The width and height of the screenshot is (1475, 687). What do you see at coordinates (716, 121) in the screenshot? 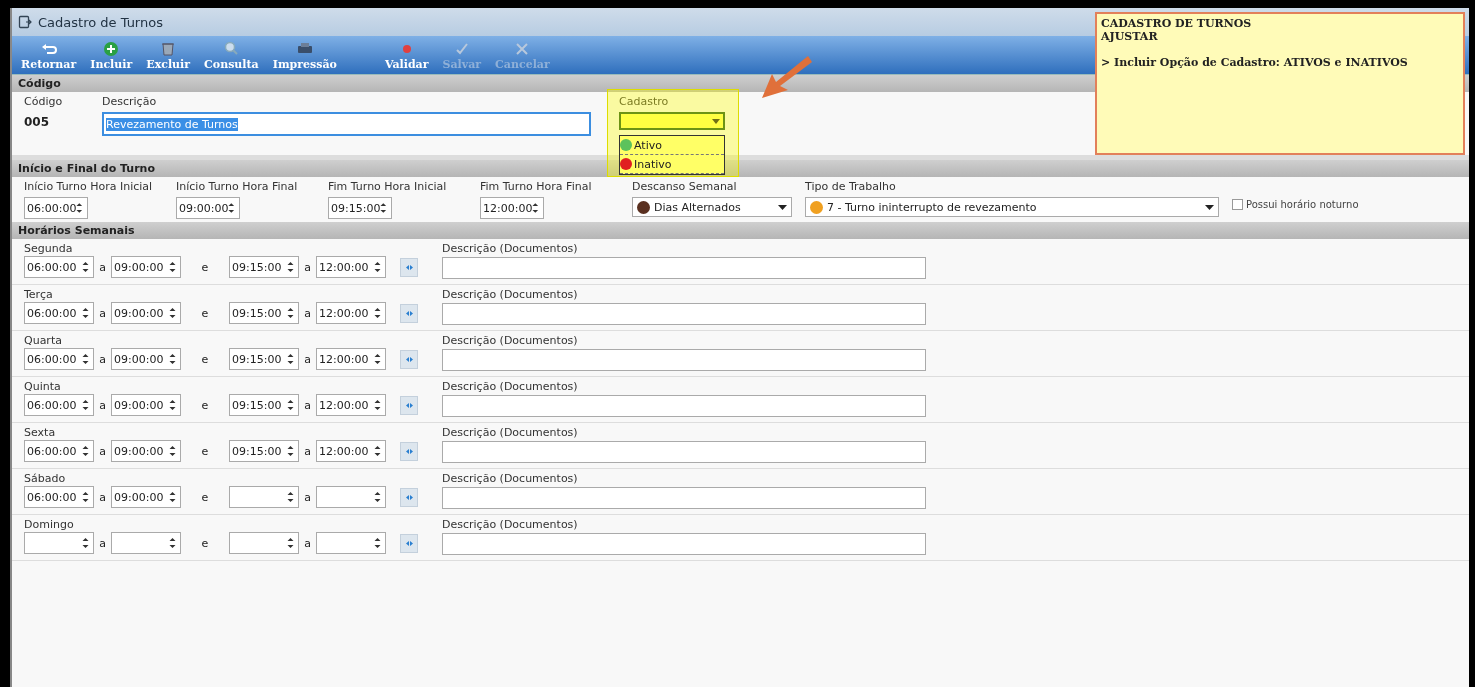
I see `dropdown-arrow-icon` at bounding box center [716, 121].